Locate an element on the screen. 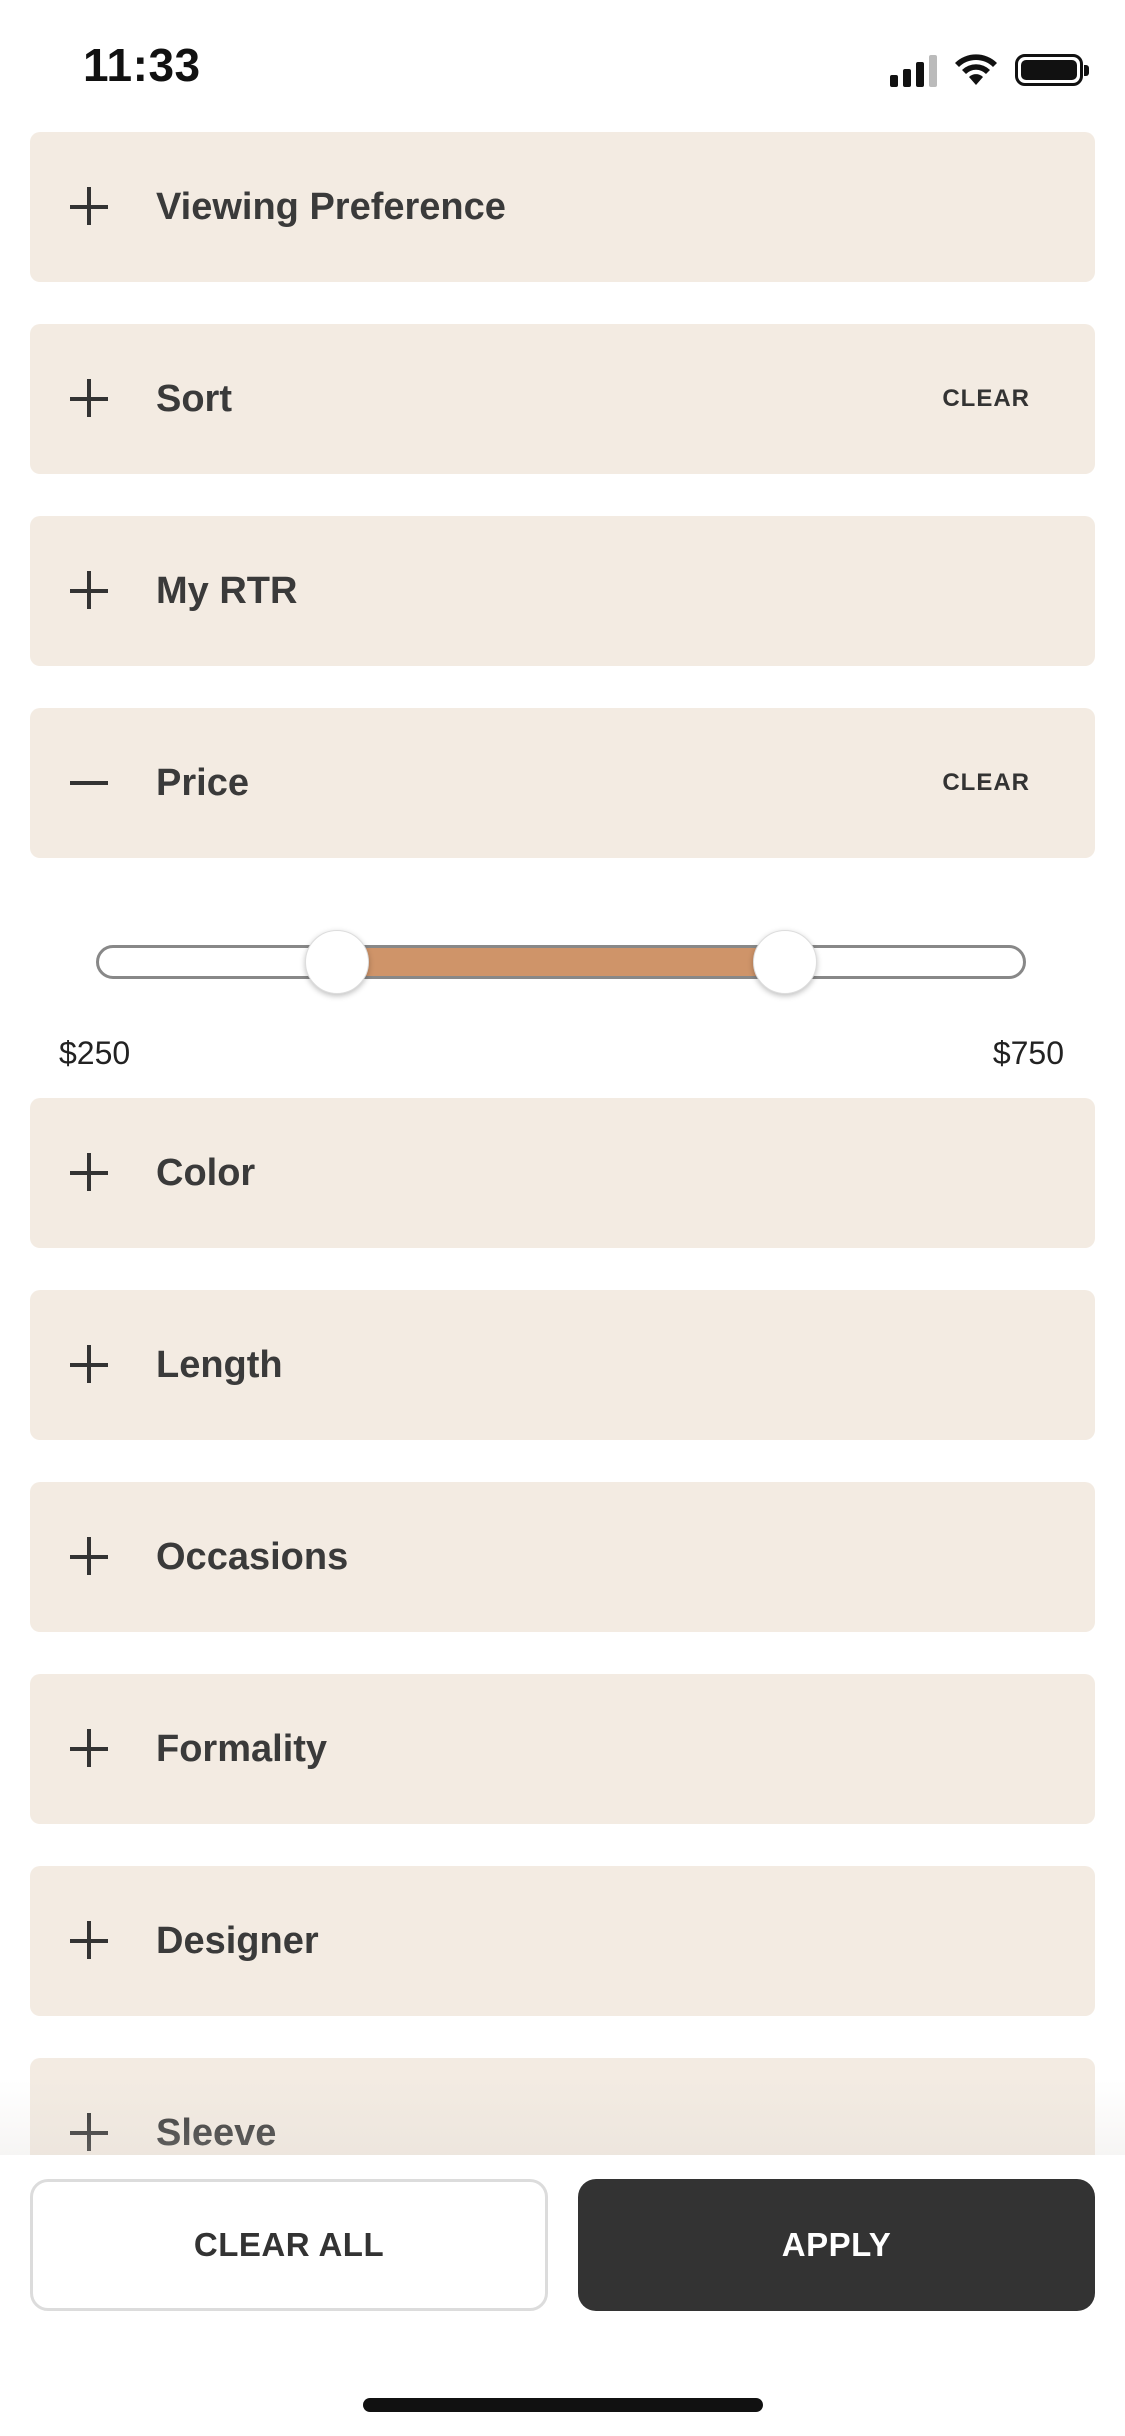 The image size is (1125, 2436). section-title: Color is located at coordinates (206, 1173).